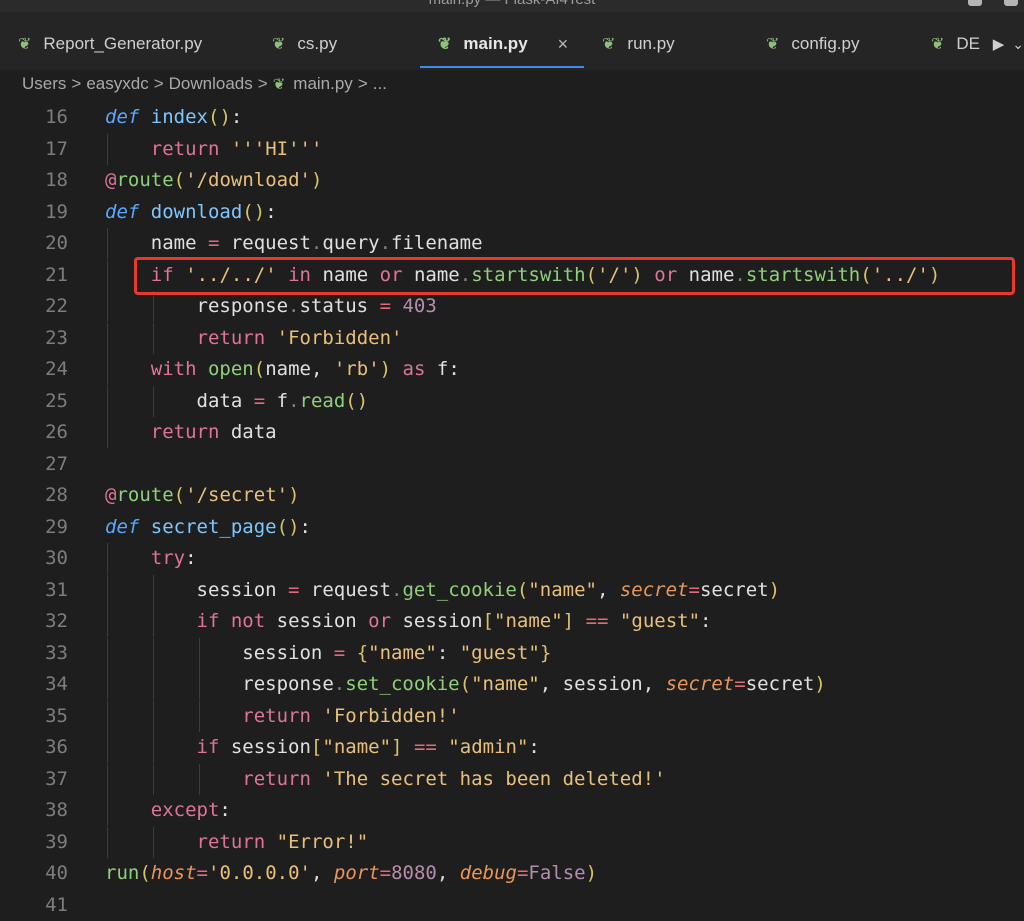  I want to click on line-number: 41, so click(56, 904).